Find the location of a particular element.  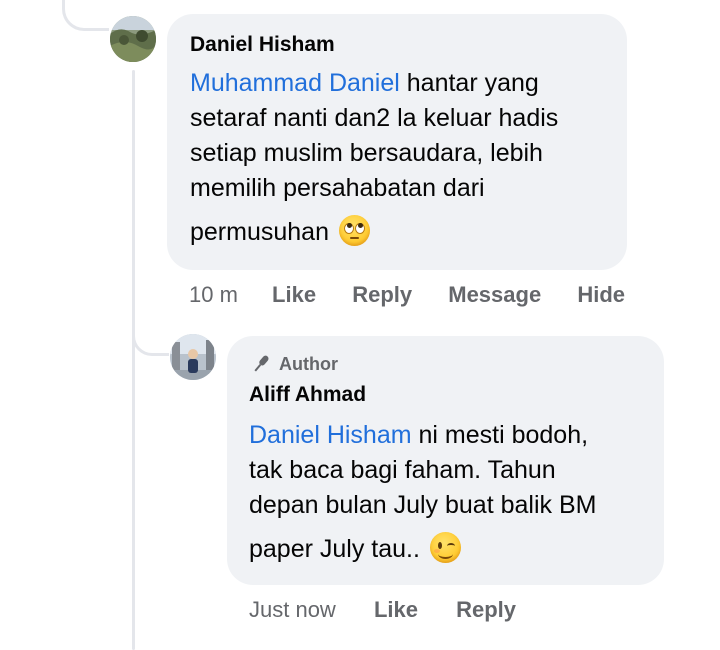

thread-connector-top is located at coordinates (85, 15).